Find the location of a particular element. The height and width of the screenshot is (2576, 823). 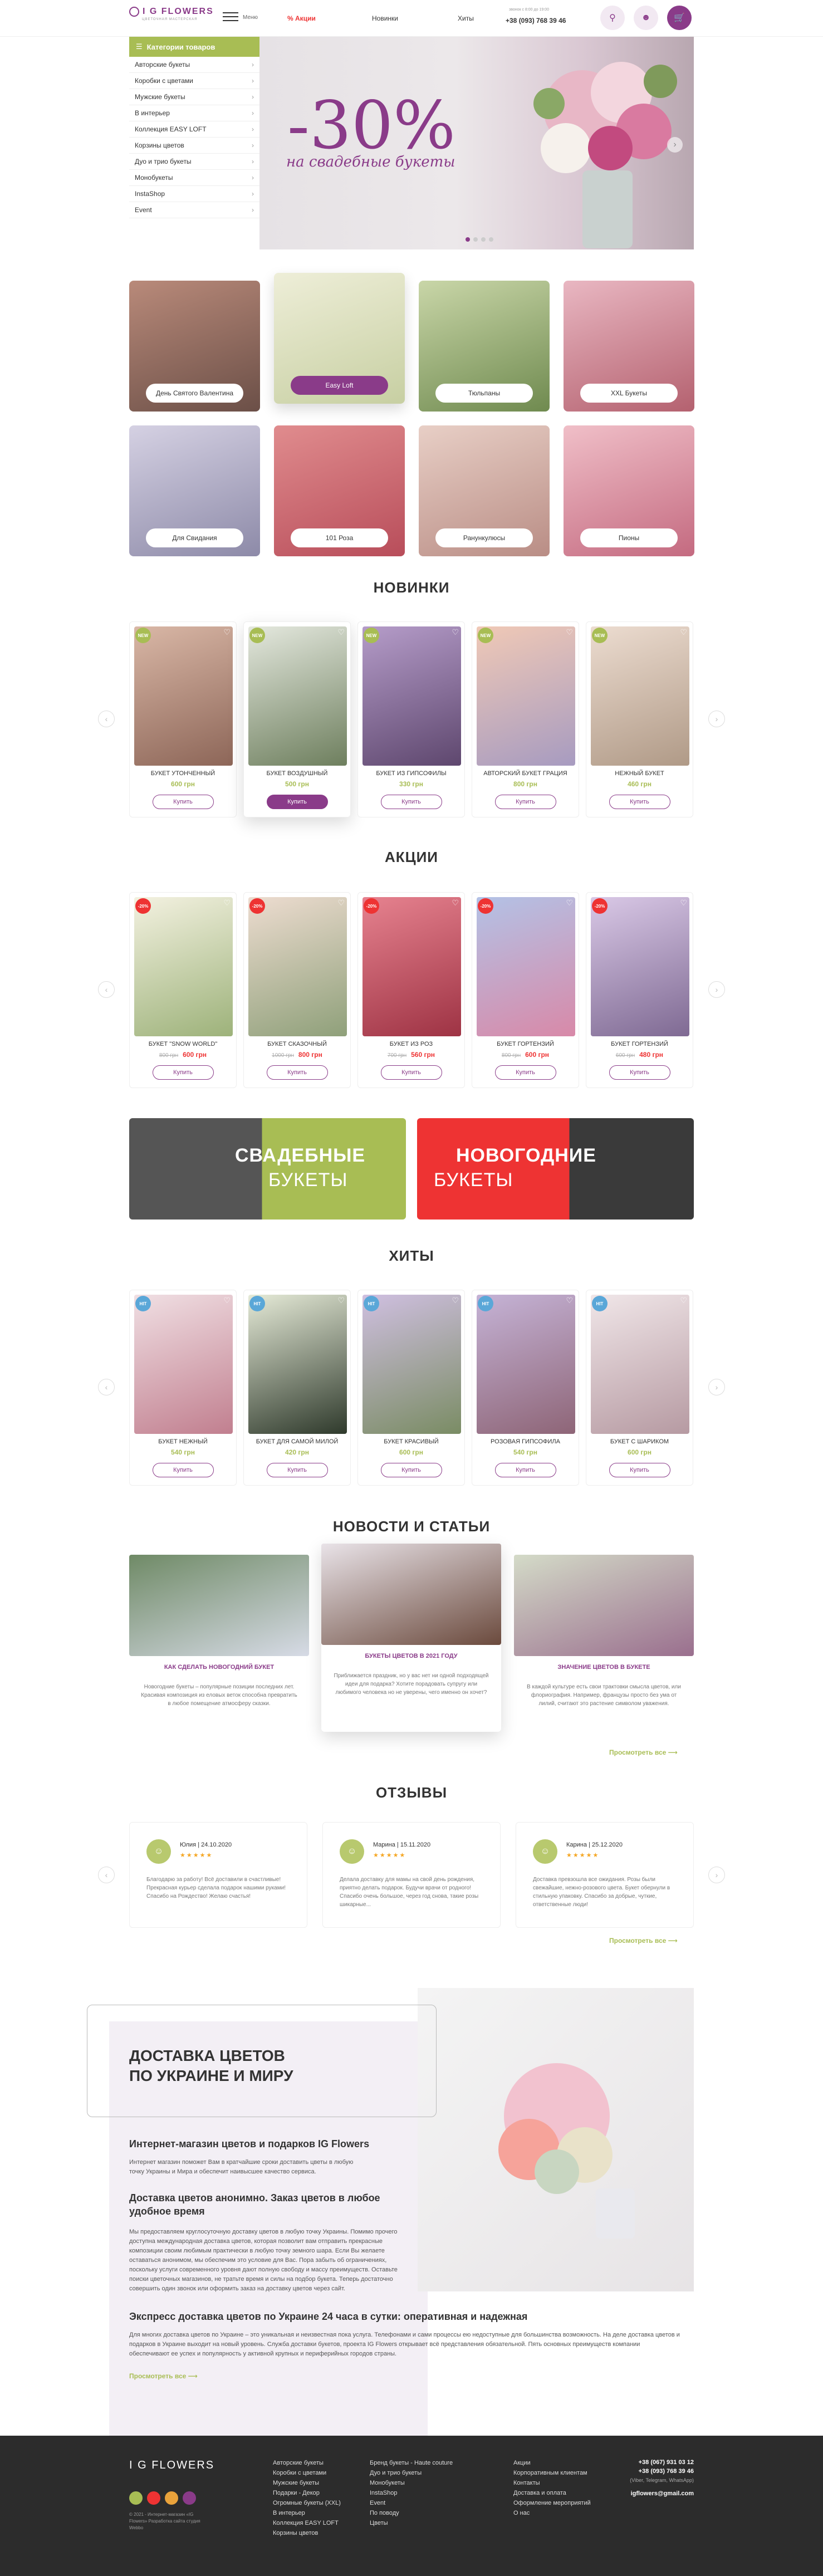

reviews-more-link: Просмотреть все ⟶ is located at coordinates (644, 1941).